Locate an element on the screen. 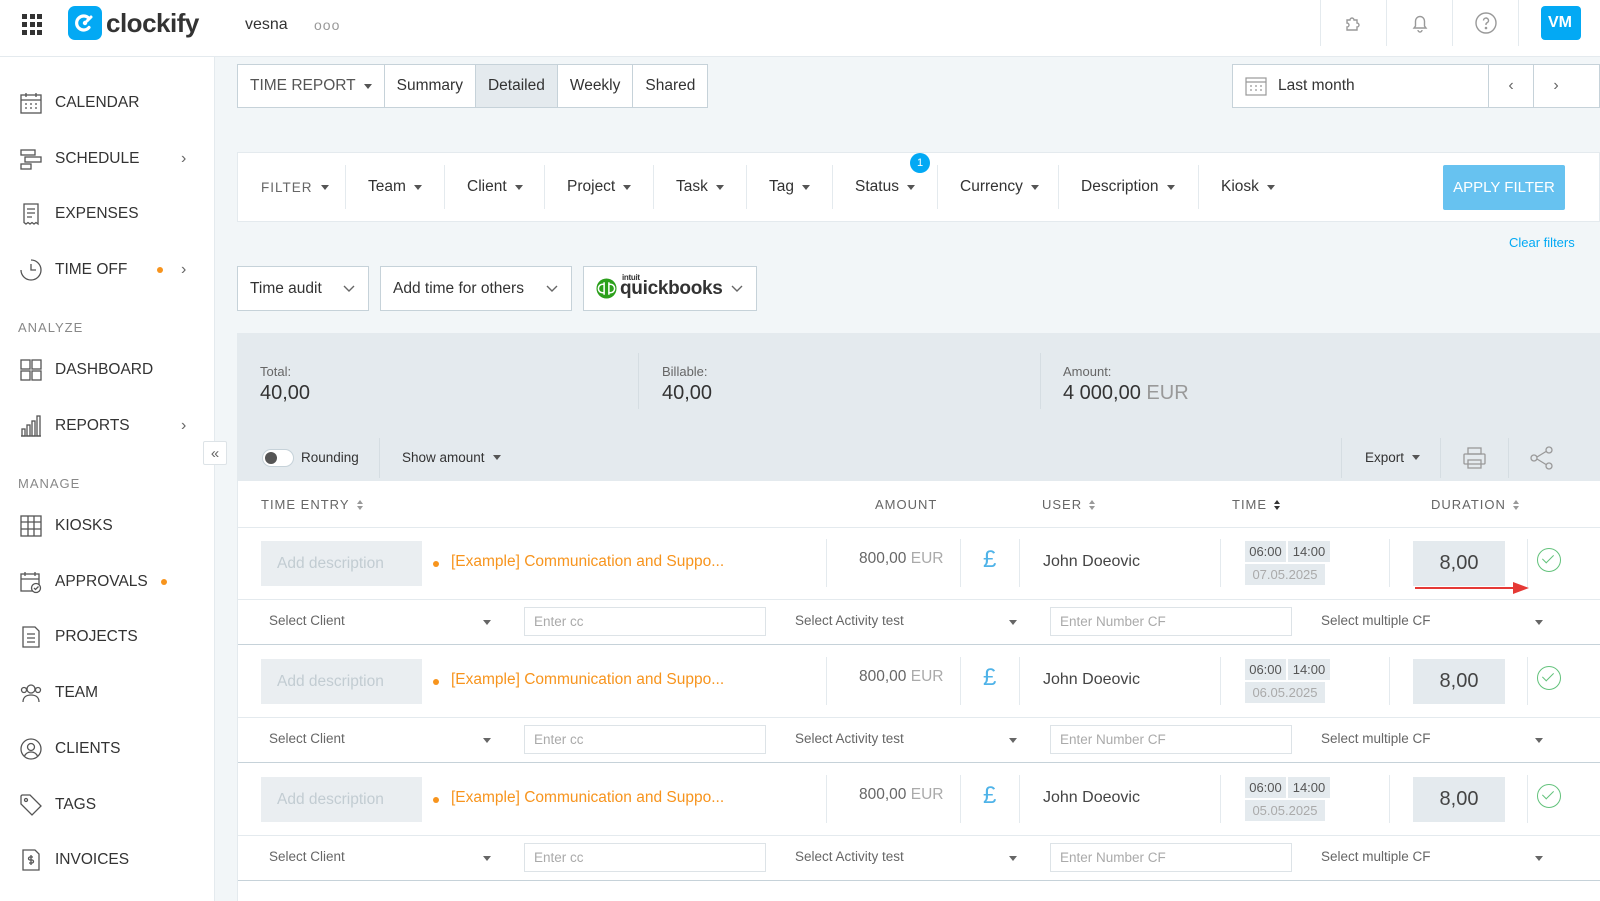  tab-detailed: Detailed is located at coordinates (515, 86).